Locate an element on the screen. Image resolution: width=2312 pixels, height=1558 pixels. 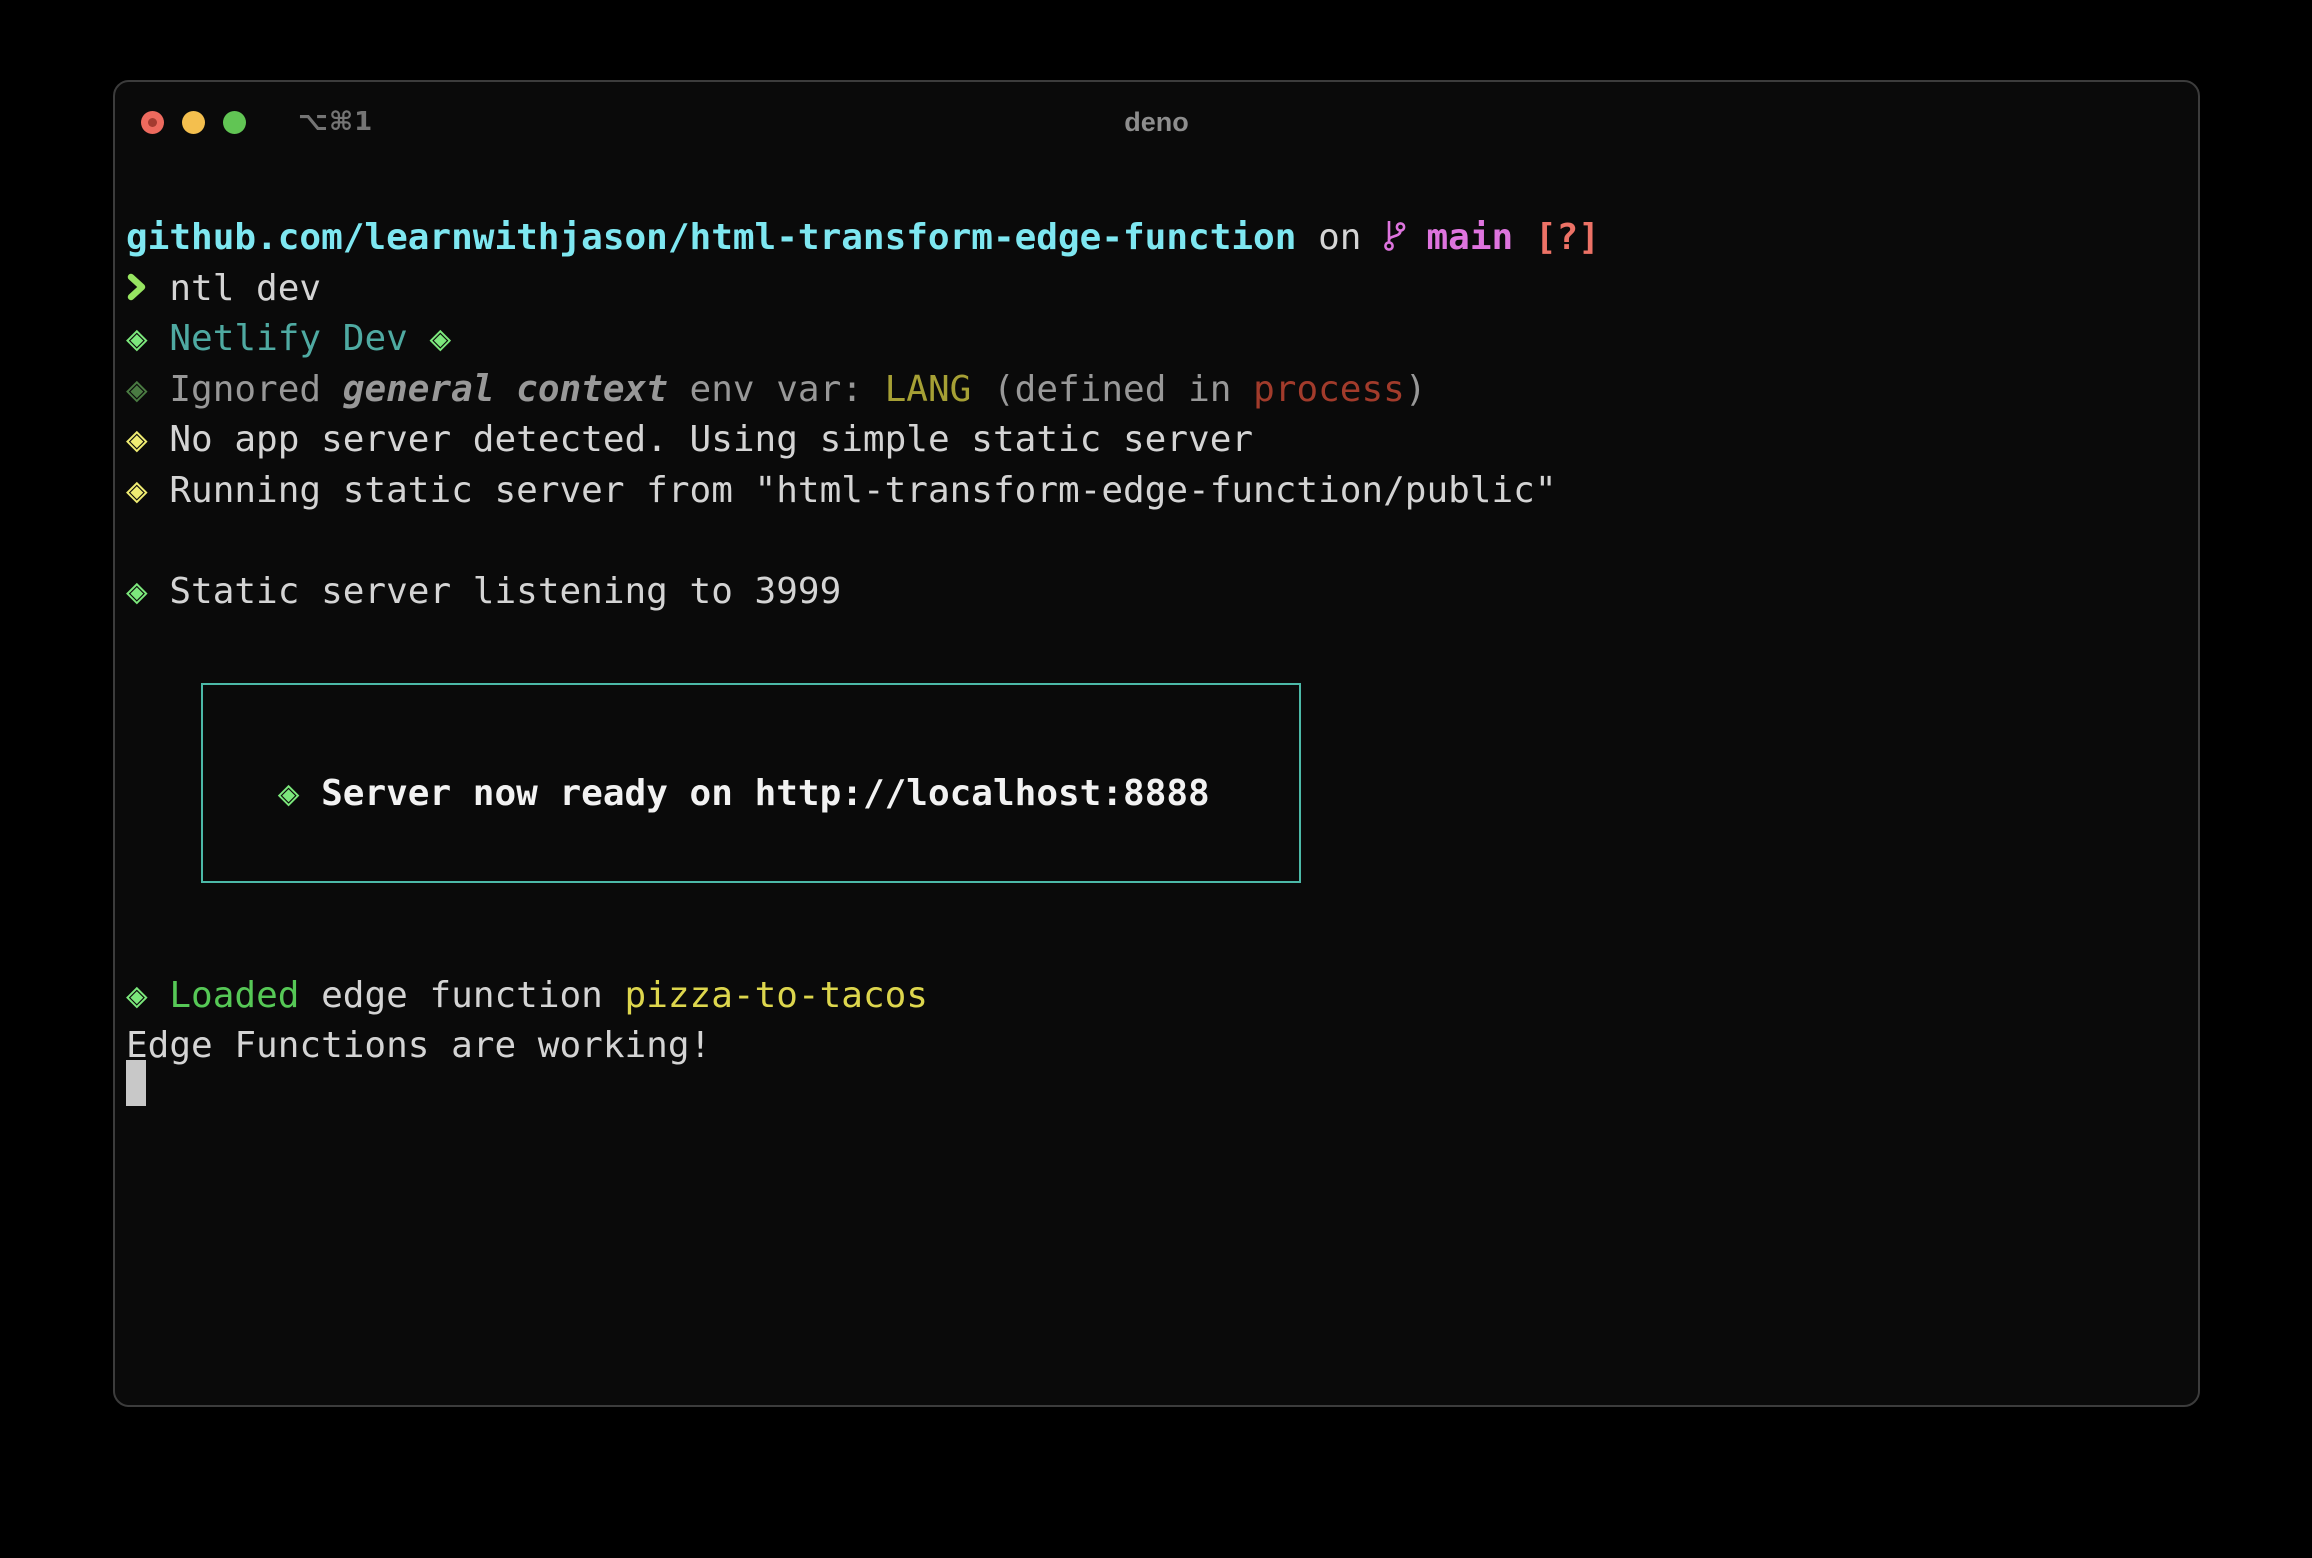
terminal-line: ntl dev is located at coordinates (223, 288).